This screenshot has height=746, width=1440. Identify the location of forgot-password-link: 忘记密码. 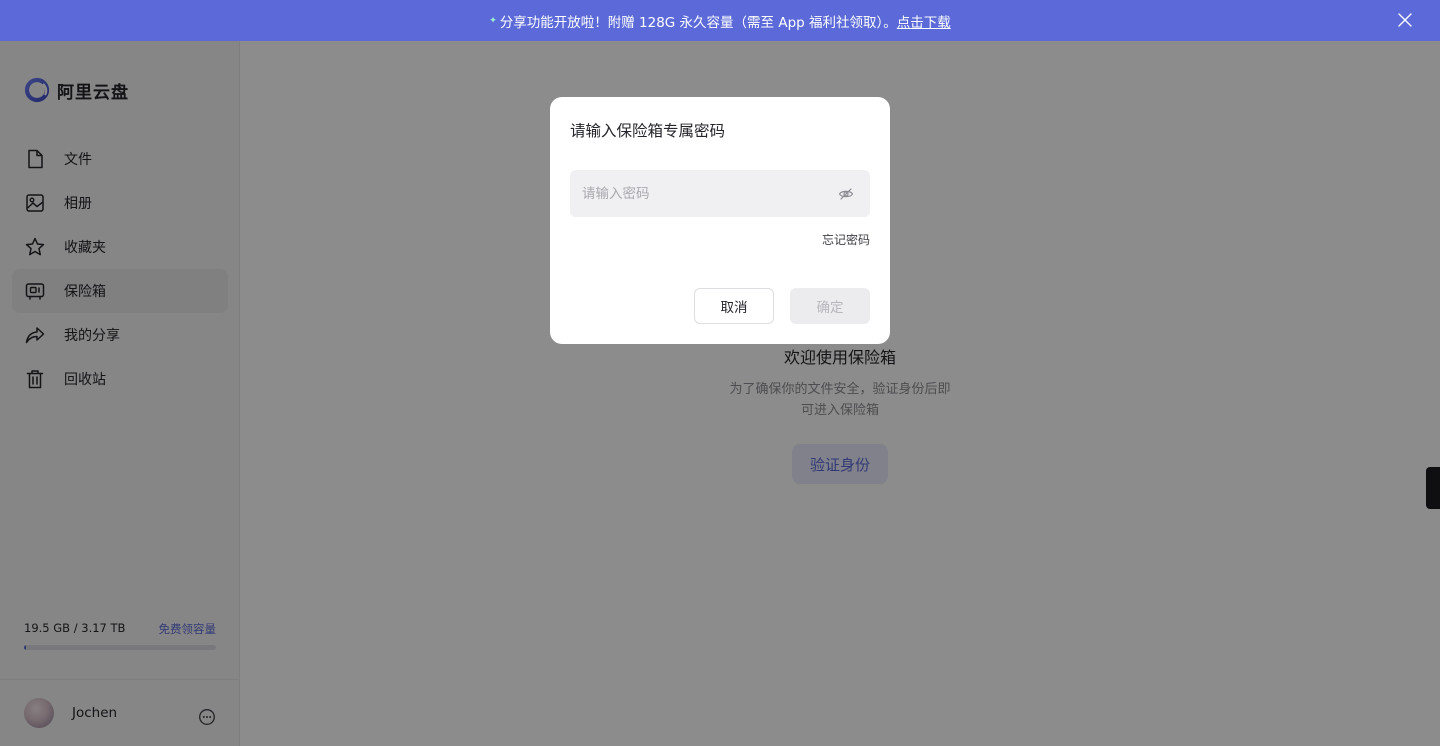
(846, 239).